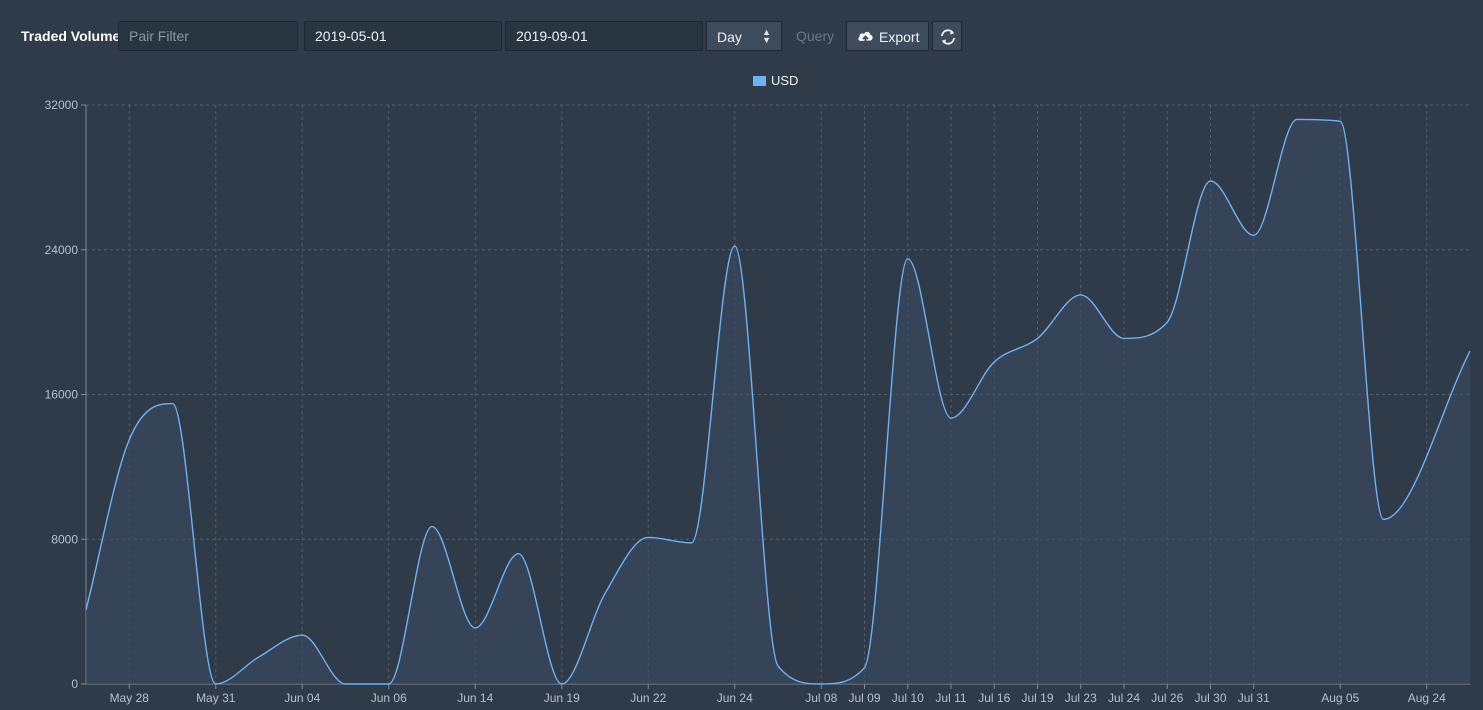 This screenshot has width=1483, height=710. Describe the element at coordinates (475, 698) in the screenshot. I see `x-tick-label: Jun 14` at that location.